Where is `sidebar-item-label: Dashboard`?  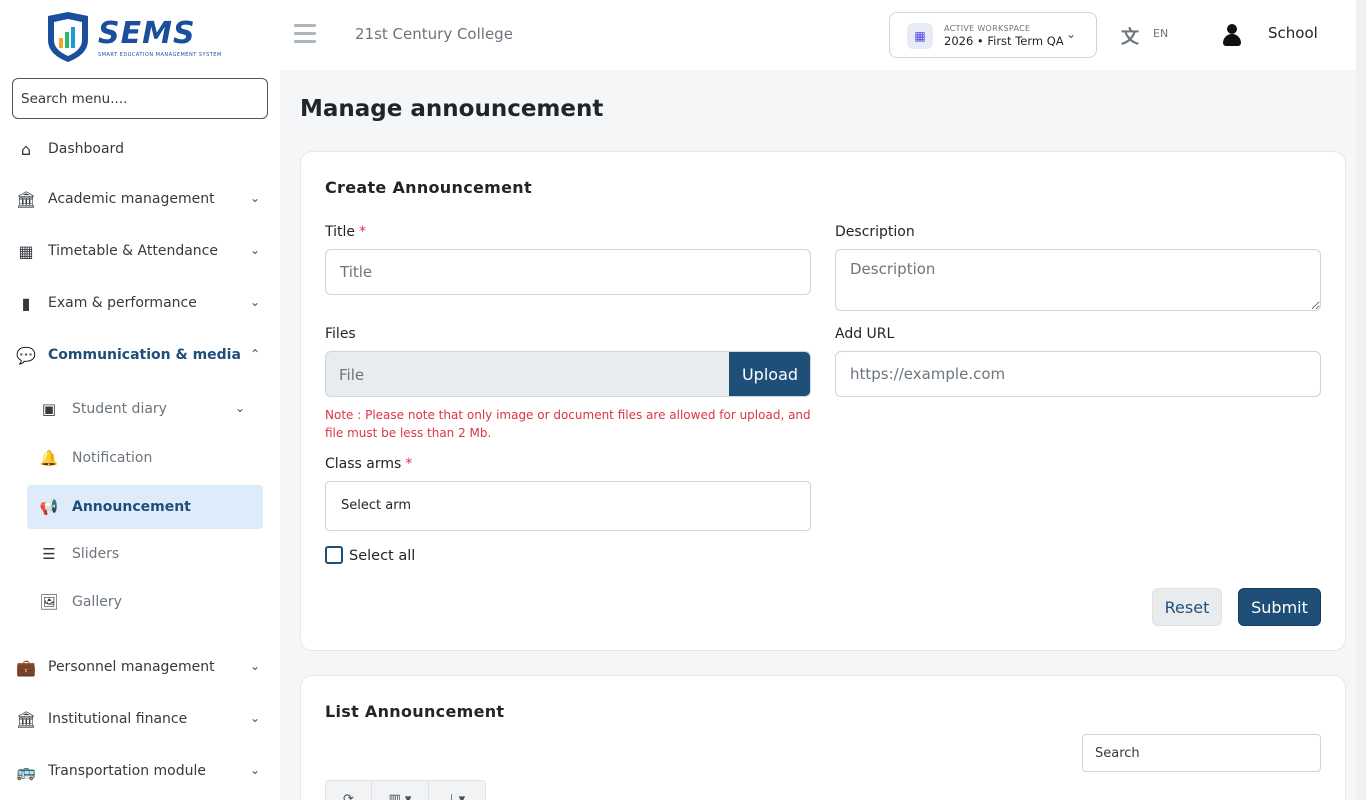 sidebar-item-label: Dashboard is located at coordinates (86, 149).